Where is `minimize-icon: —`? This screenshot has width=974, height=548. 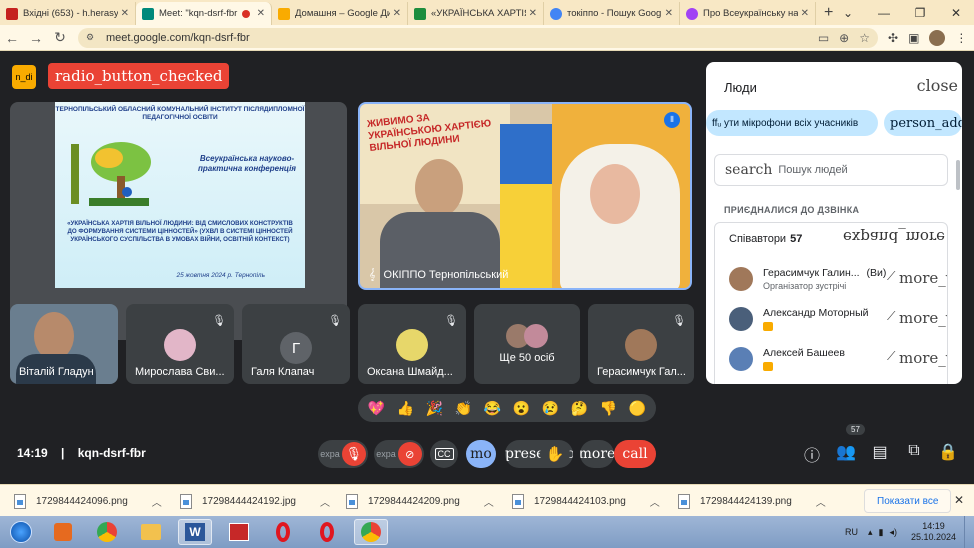 minimize-icon: — is located at coordinates (884, 13).